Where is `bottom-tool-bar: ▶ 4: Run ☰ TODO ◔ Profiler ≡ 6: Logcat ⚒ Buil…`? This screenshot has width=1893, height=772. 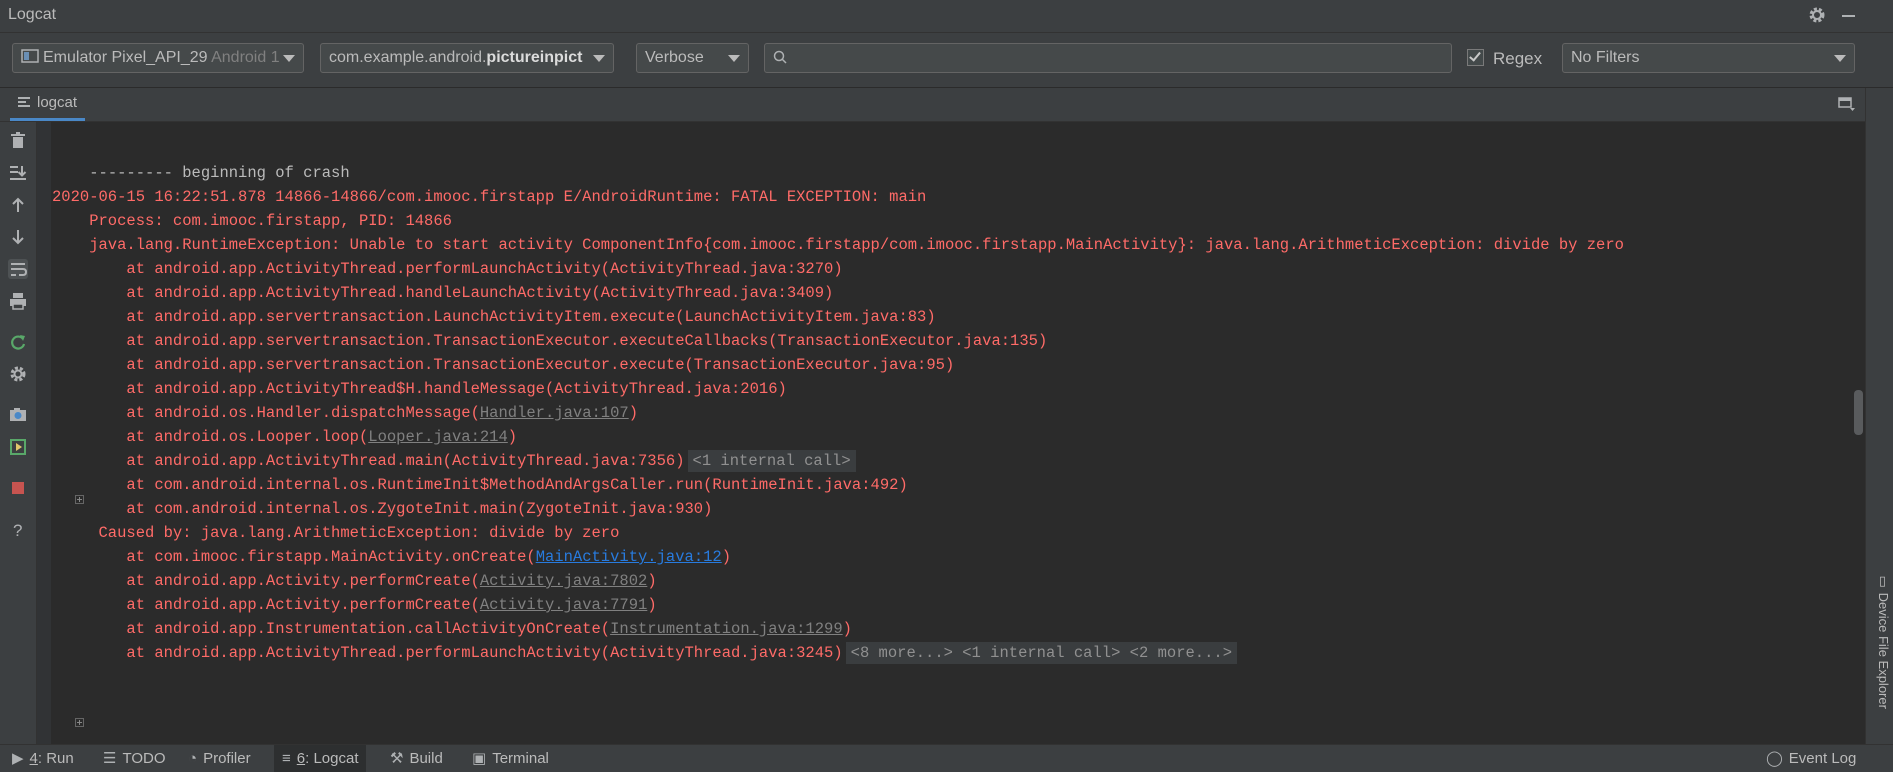
bottom-tool-bar: ▶ 4: Run ☰ TODO ◔ Profiler ≡ 6: Logcat ⚒ Buil… is located at coordinates (946, 758).